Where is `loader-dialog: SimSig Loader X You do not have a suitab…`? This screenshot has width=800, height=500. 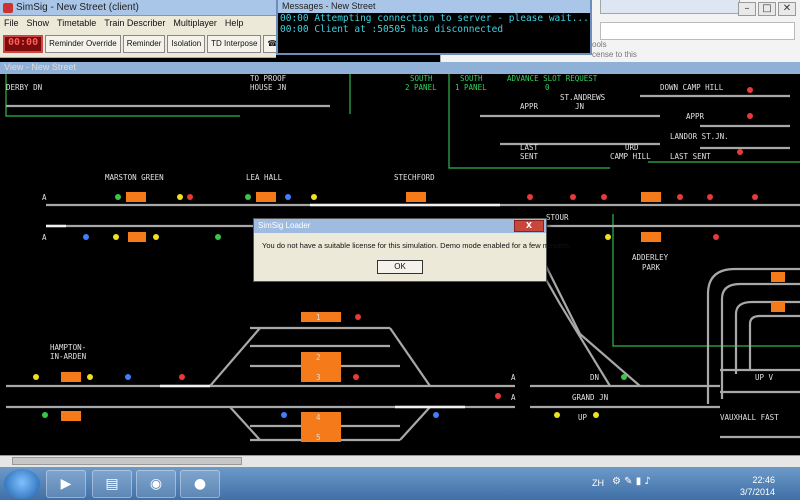 loader-dialog: SimSig Loader X You do not have a suitab… is located at coordinates (412, 250).